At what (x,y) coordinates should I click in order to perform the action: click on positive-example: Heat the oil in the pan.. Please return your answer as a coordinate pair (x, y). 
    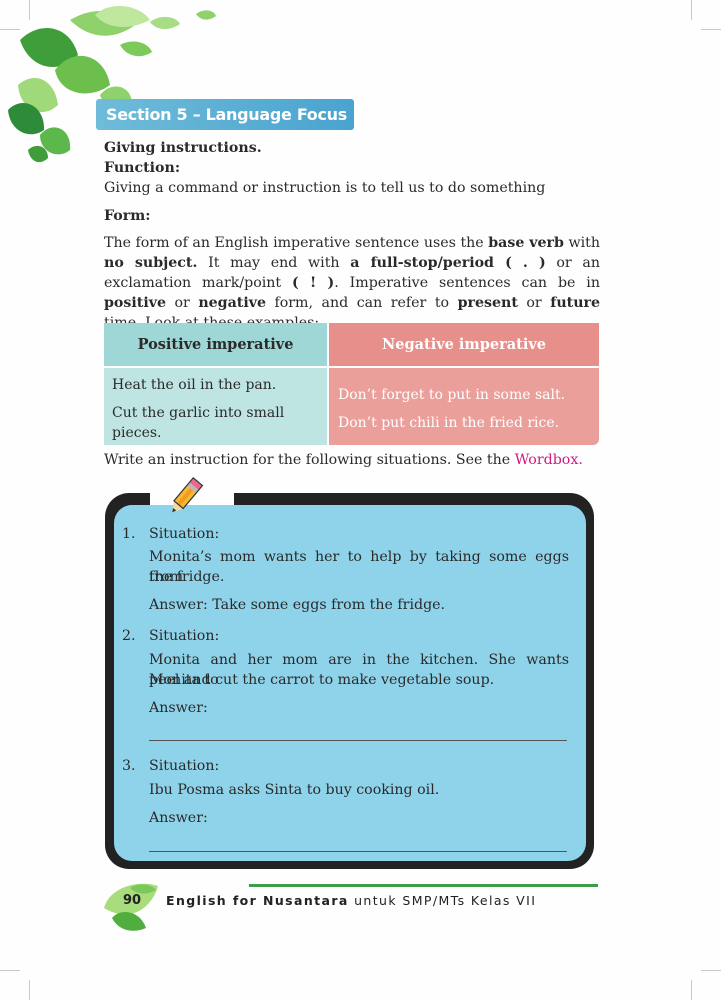
    Looking at the image, I should click on (194, 385).